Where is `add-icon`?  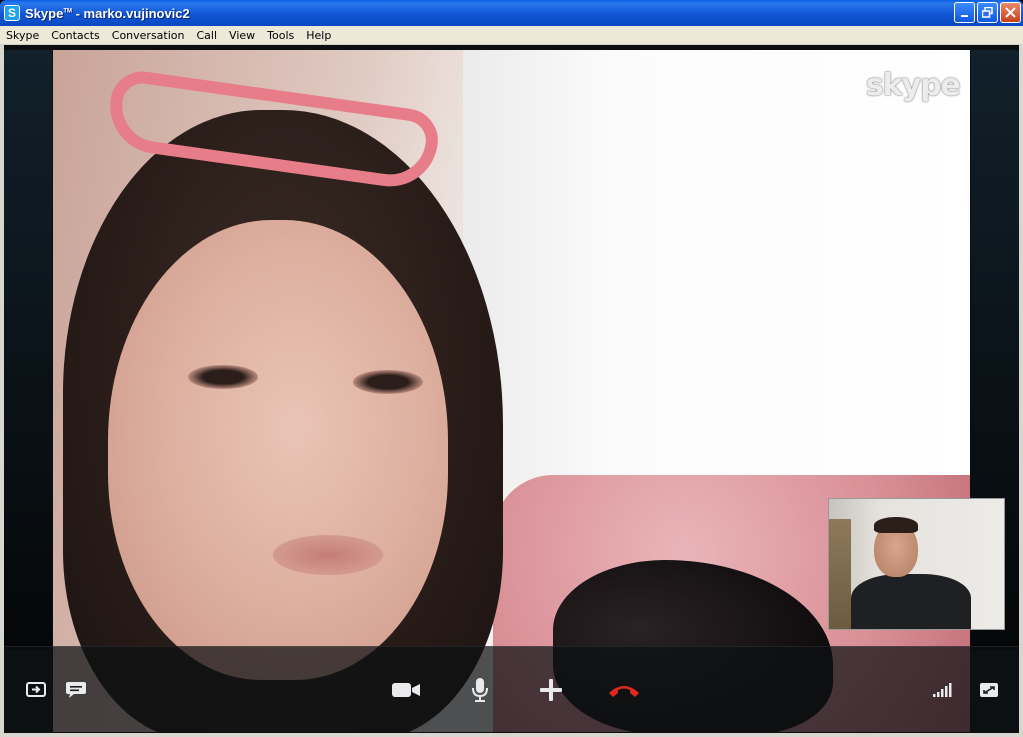 add-icon is located at coordinates (551, 690).